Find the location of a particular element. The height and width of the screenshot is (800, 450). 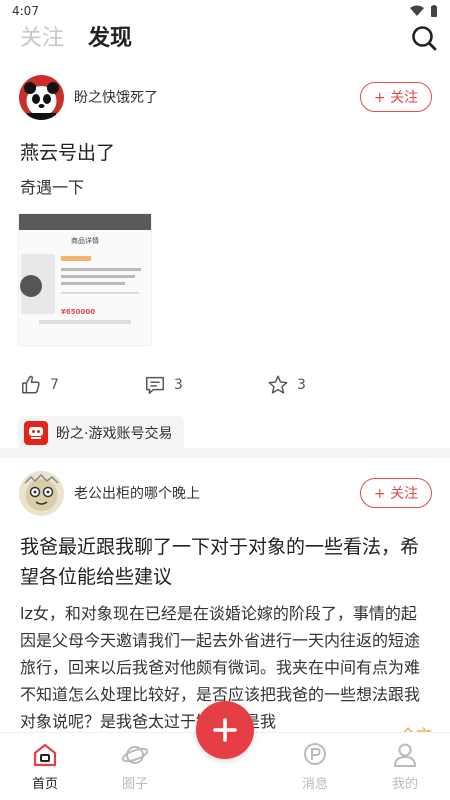

nav-profile: 我的 is located at coordinates (405, 766).